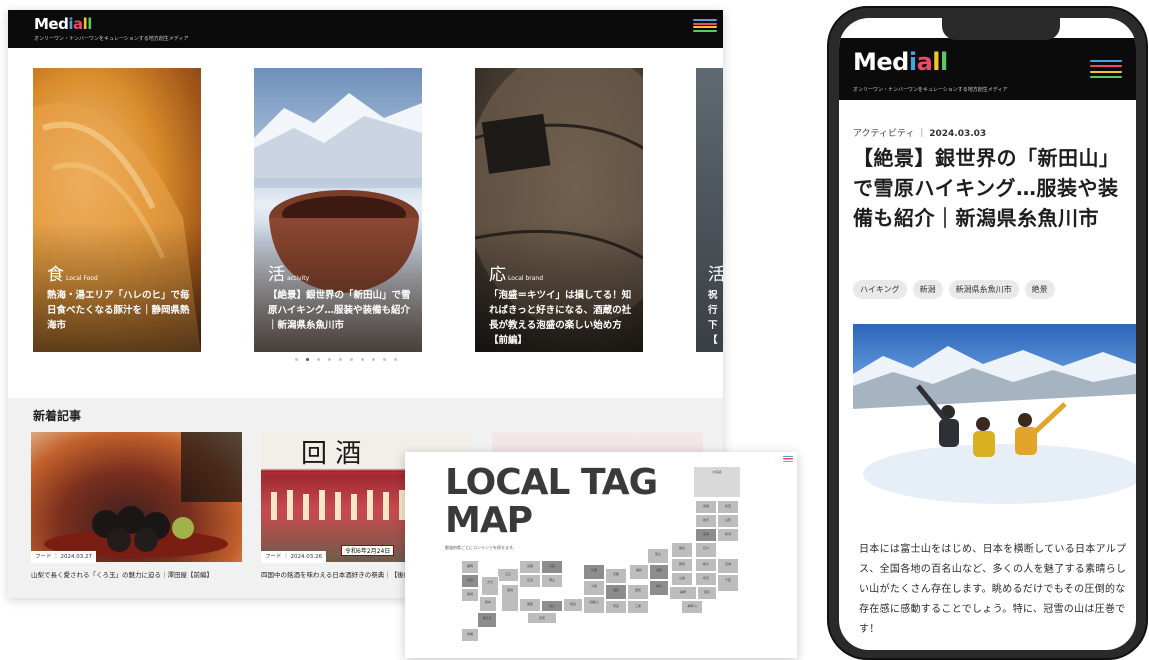  Describe the element at coordinates (944, 62) in the screenshot. I see `logo-letter-l: l` at that location.